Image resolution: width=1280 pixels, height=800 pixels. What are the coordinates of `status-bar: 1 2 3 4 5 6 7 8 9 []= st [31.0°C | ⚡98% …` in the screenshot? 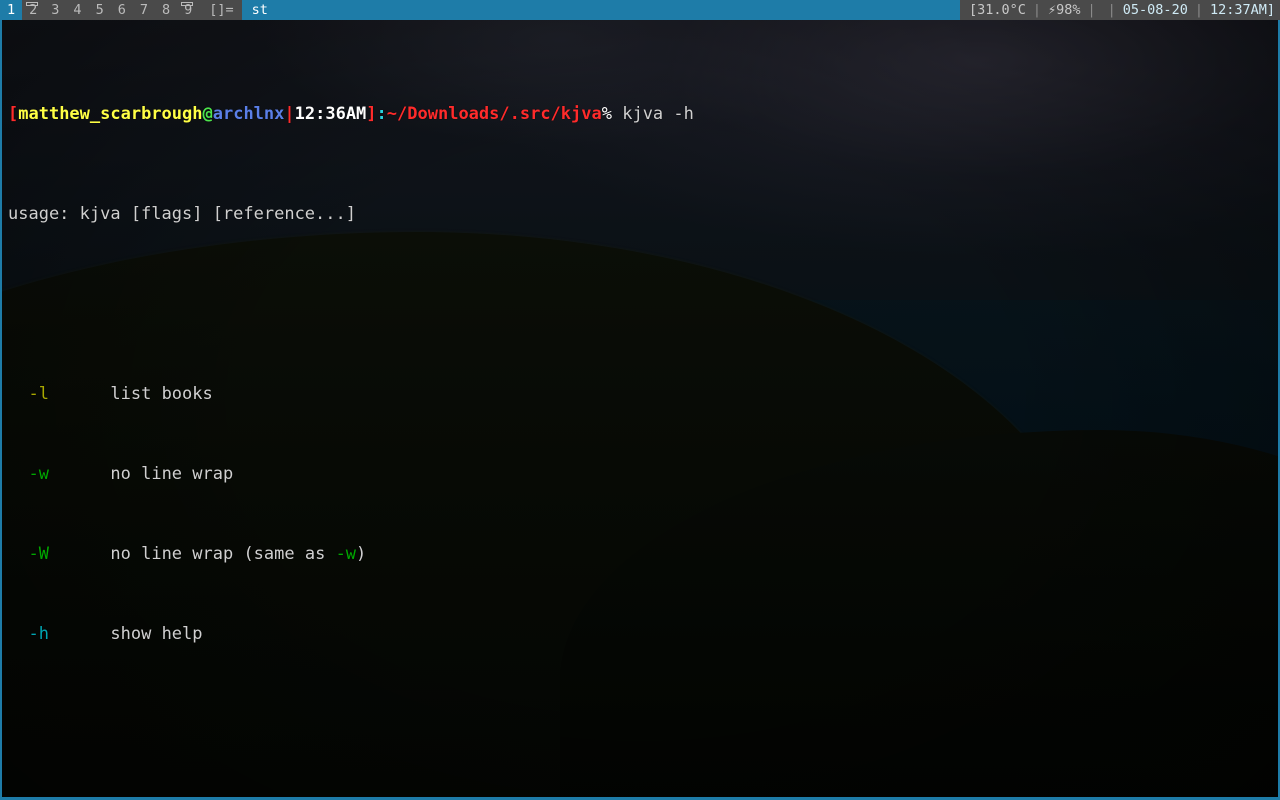 It's located at (640, 10).